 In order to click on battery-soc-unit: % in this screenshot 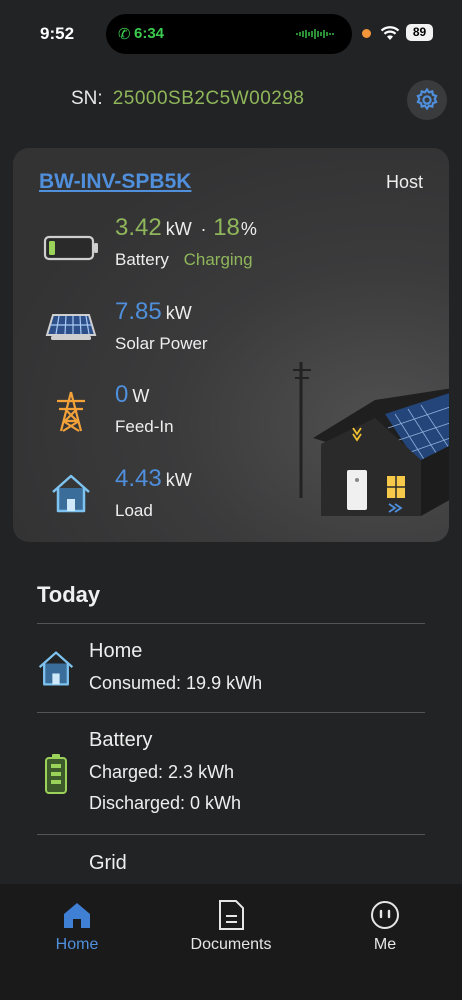, I will do `click(248, 229)`.